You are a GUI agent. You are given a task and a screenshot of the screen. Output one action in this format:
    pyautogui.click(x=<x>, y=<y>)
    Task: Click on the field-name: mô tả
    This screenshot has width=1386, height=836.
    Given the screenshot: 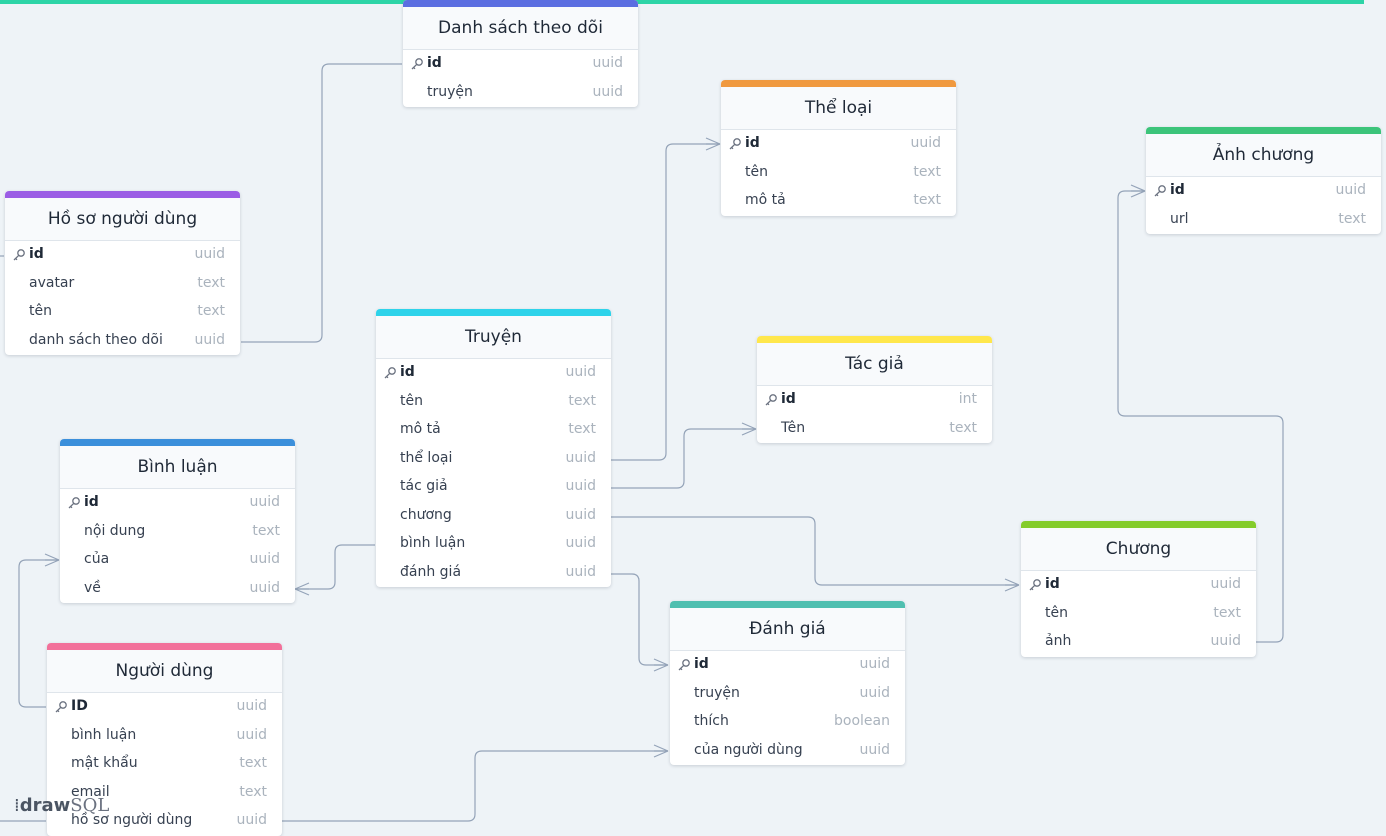 What is the action you would take?
    pyautogui.click(x=420, y=429)
    